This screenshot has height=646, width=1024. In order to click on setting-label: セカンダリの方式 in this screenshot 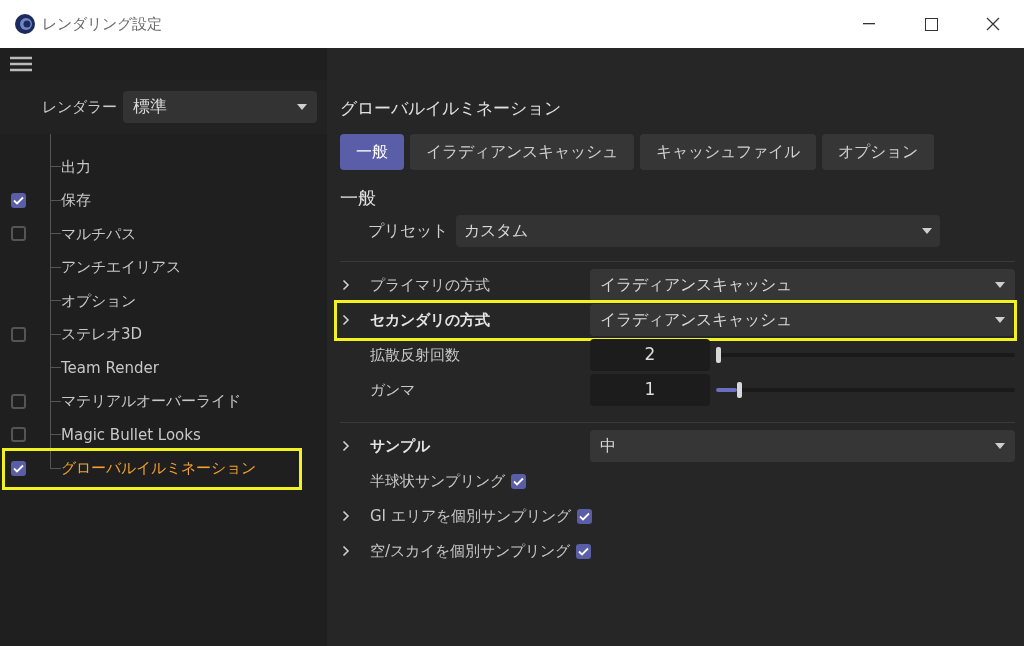, I will do `click(430, 320)`.